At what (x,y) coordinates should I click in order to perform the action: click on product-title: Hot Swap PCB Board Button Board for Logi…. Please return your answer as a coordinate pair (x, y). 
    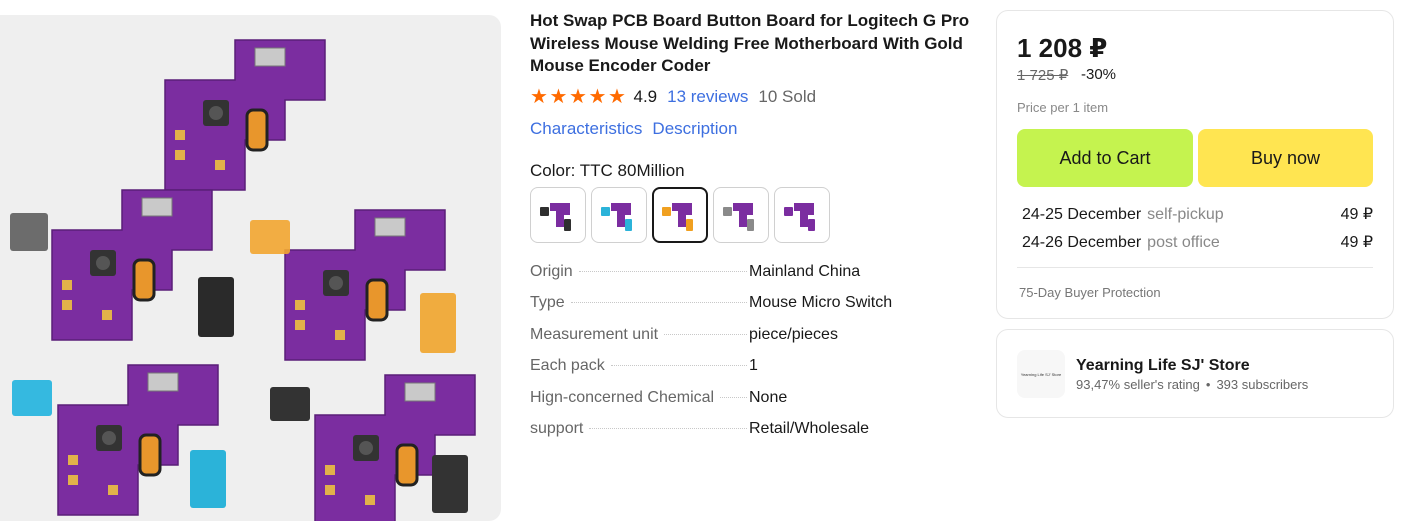
    Looking at the image, I should click on (750, 43).